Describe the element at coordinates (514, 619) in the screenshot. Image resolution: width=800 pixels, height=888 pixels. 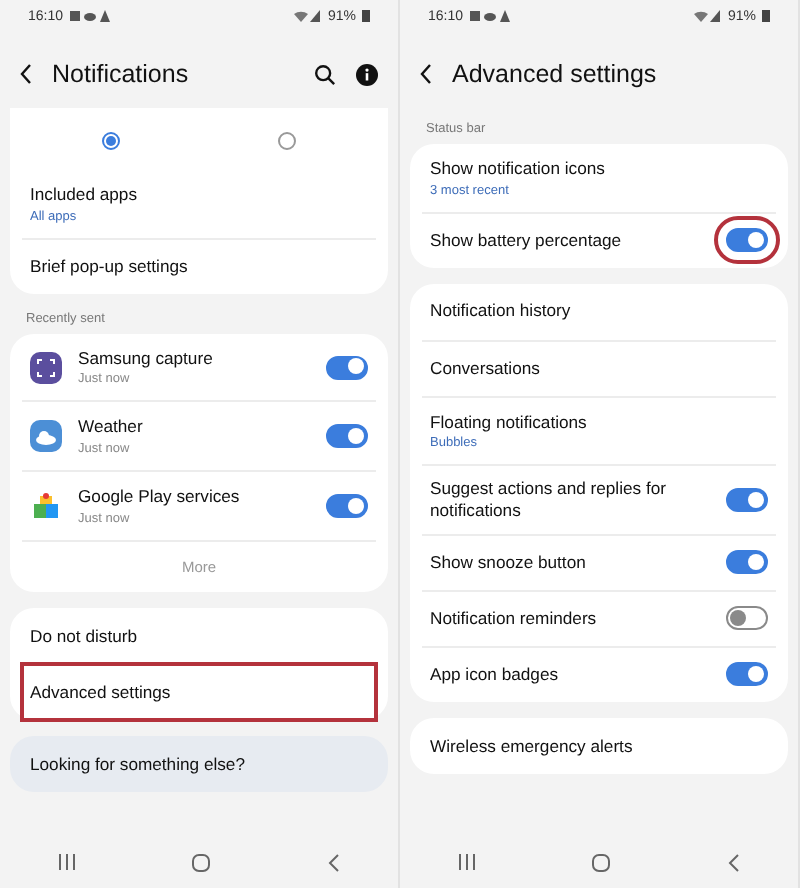
I see `row-title: Notification reminders` at that location.